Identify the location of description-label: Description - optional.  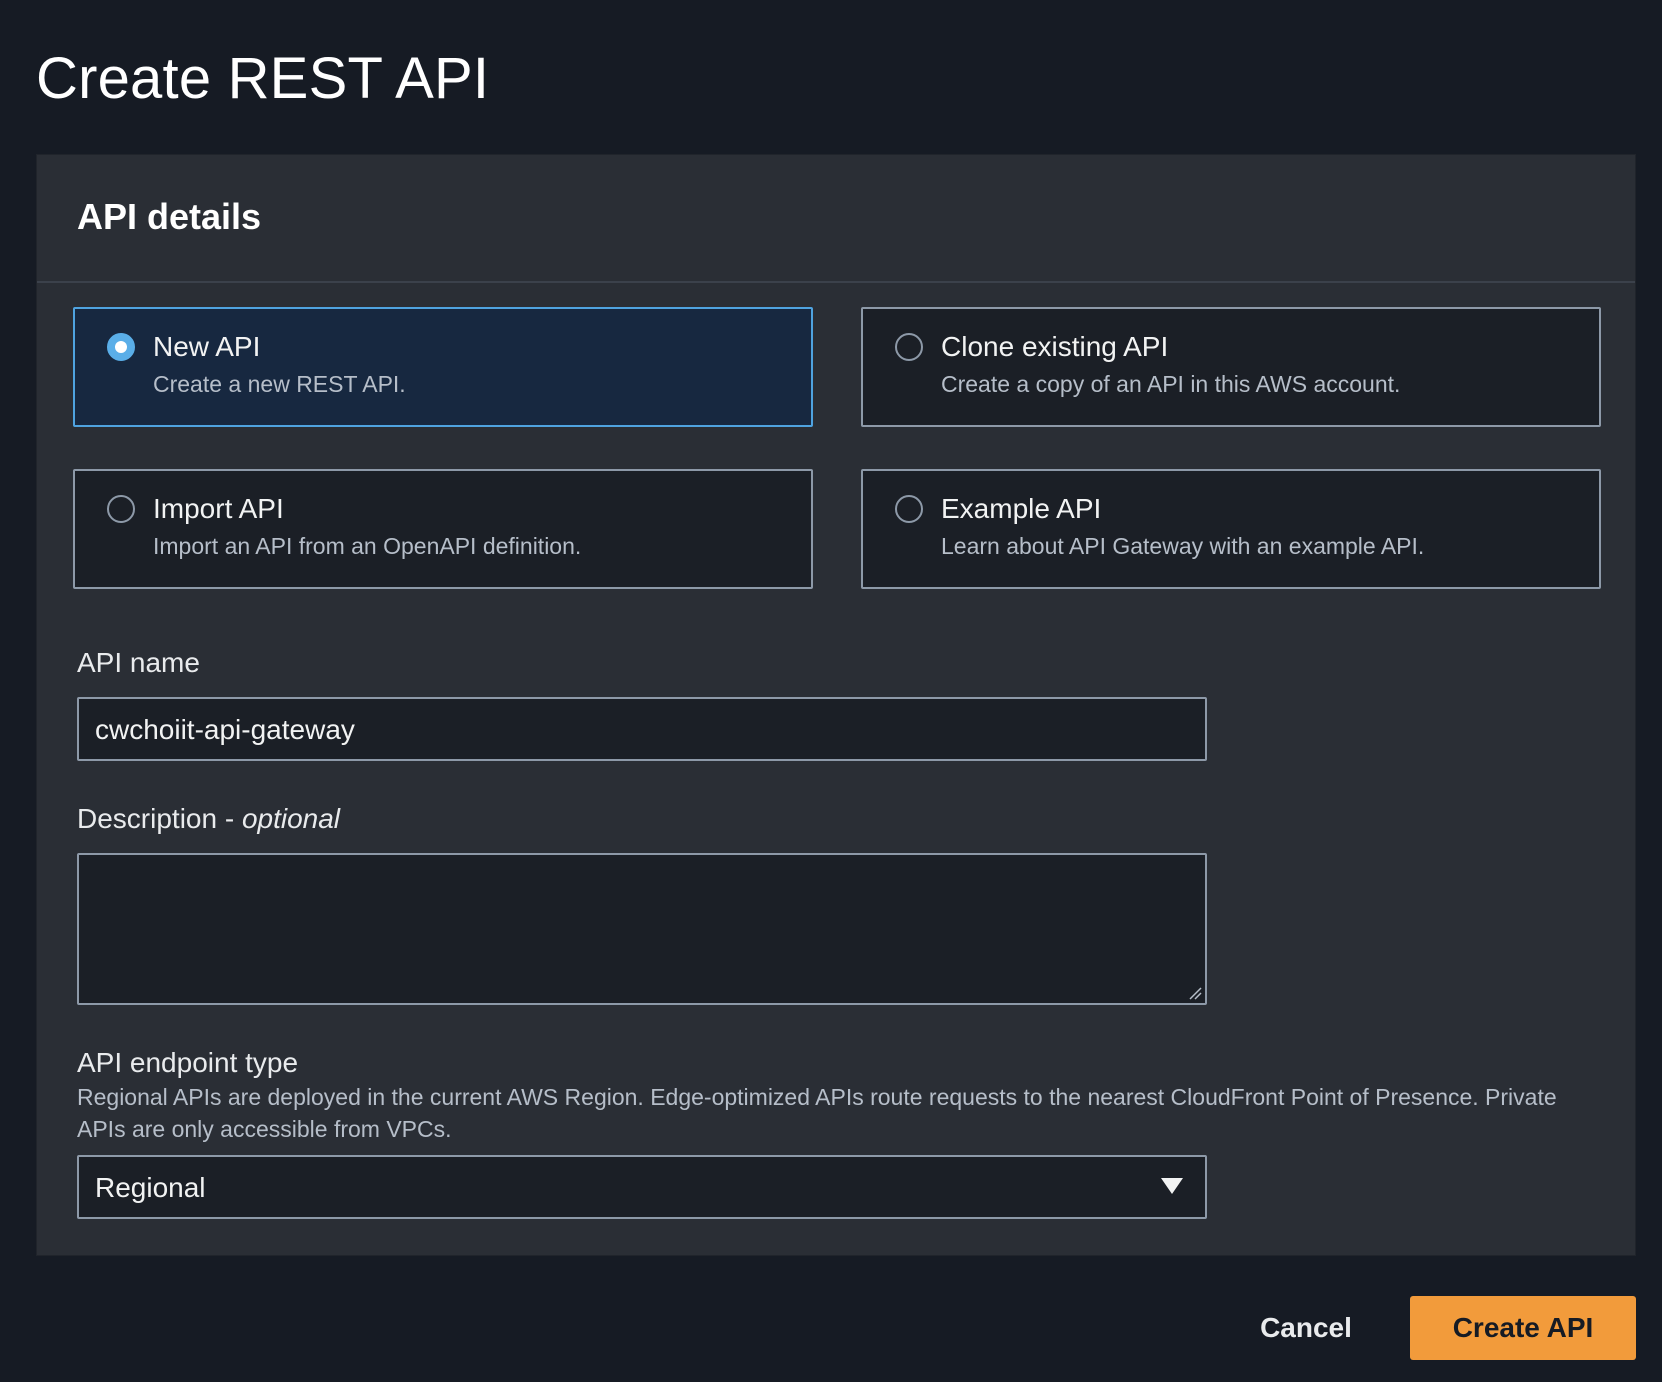
(208, 819).